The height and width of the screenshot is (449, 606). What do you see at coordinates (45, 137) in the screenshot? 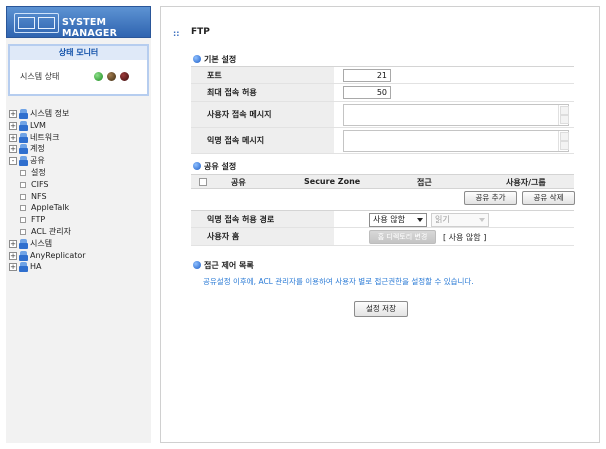
I see `tree-item-label: 네트워크` at bounding box center [45, 137].